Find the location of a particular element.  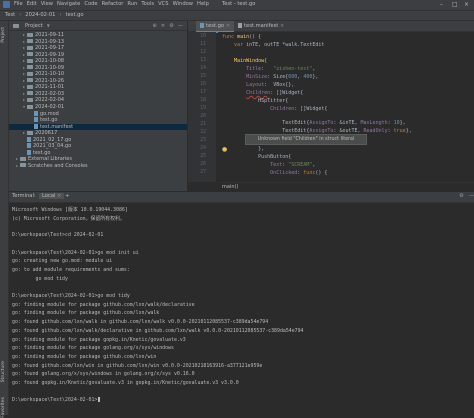

tree-item-label: External Libraries is located at coordinates (50, 159).